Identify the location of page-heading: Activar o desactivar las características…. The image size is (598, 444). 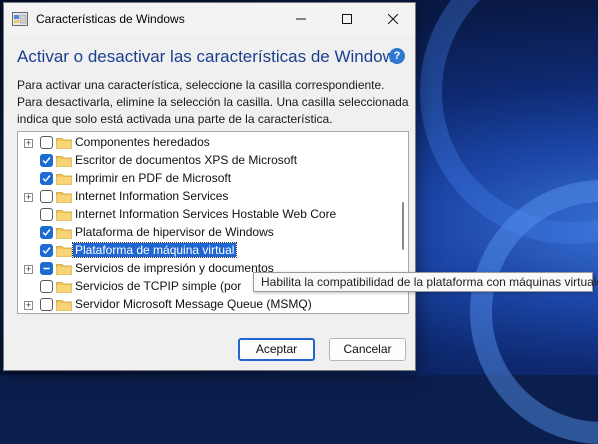
(210, 56).